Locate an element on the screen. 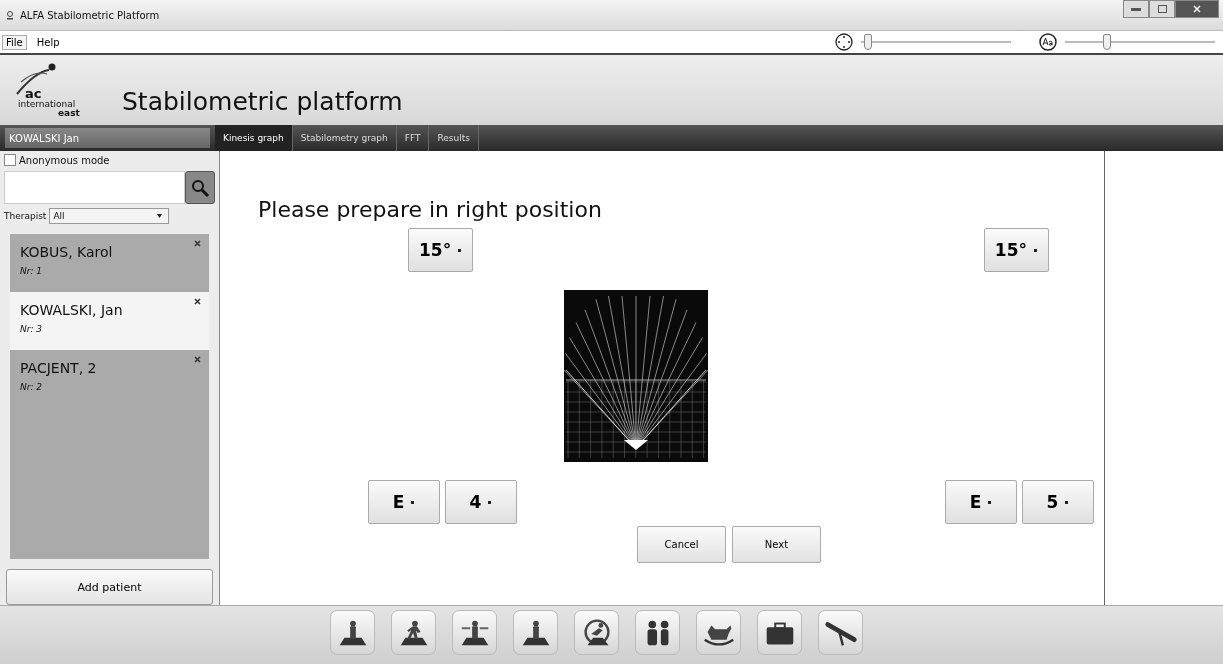 The width and height of the screenshot is (1223, 664). search-button is located at coordinates (200, 188).